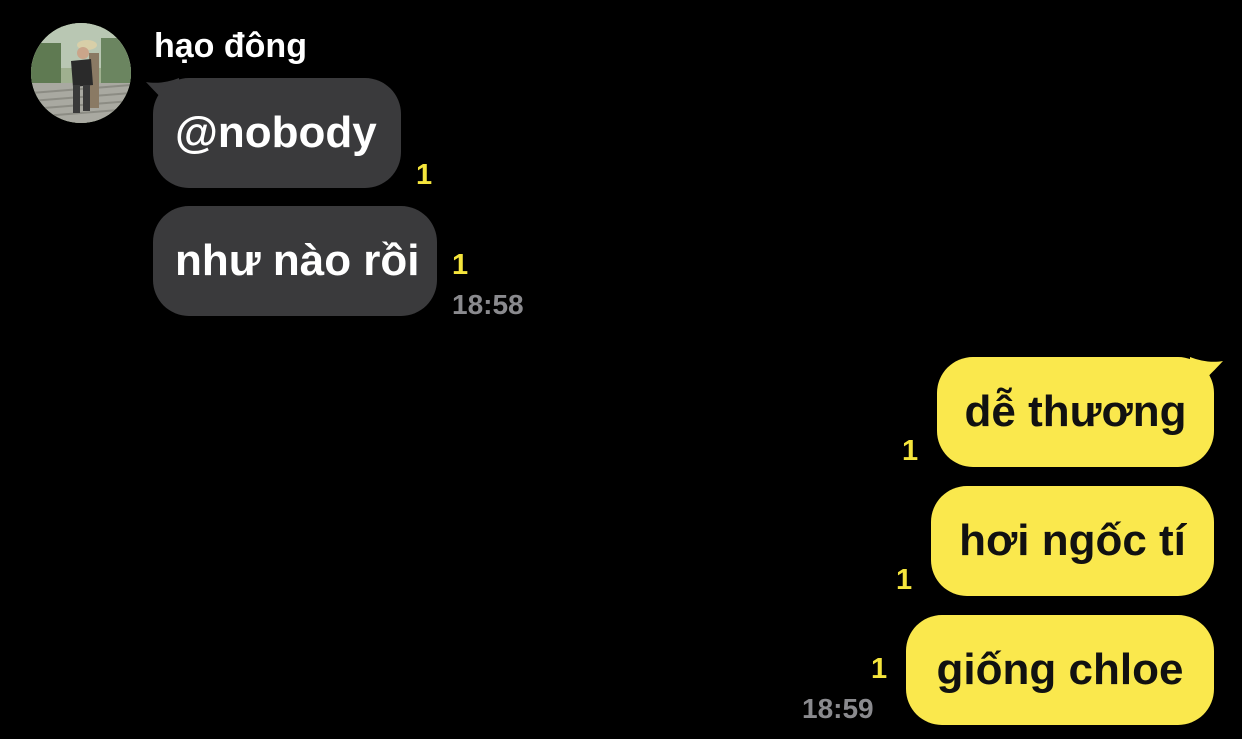  I want to click on avatar-photo-icon, so click(81, 73).